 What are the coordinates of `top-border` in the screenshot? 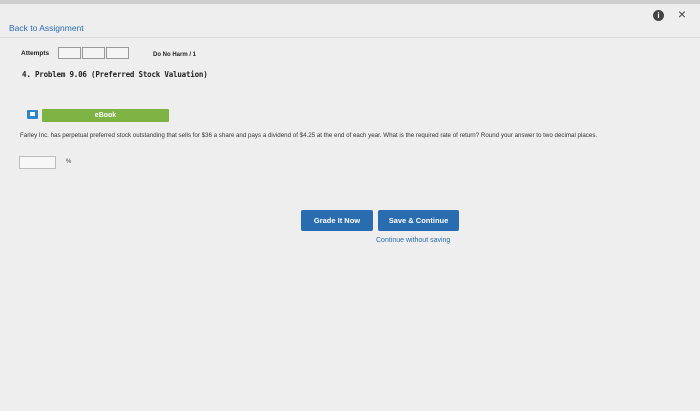 It's located at (350, 2).